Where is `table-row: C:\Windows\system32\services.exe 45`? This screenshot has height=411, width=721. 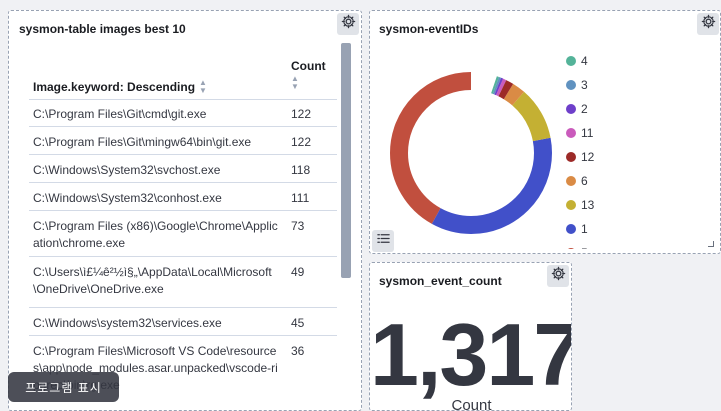 table-row: C:\Windows\system32\services.exe 45 is located at coordinates (183, 322).